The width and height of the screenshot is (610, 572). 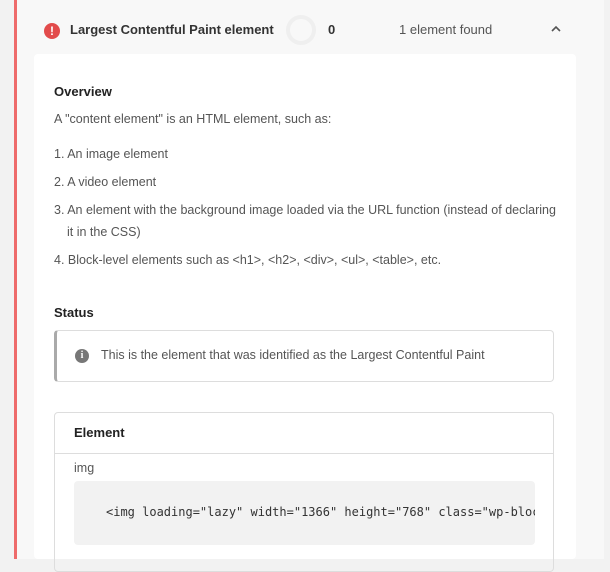 What do you see at coordinates (301, 30) in the screenshot?
I see `score-ring` at bounding box center [301, 30].